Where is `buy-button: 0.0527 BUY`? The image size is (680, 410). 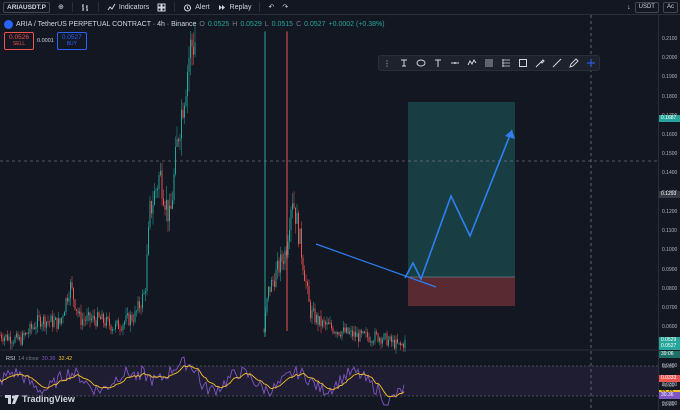 buy-button: 0.0527 BUY is located at coordinates (71, 41).